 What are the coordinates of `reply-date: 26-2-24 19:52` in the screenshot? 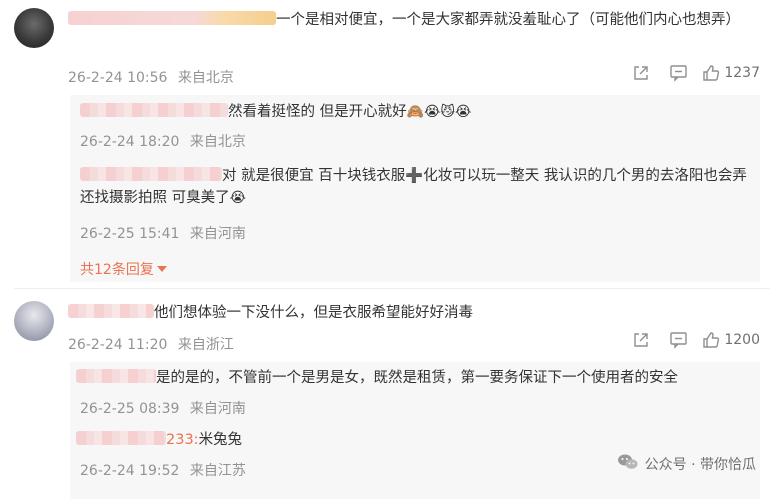 It's located at (130, 471).